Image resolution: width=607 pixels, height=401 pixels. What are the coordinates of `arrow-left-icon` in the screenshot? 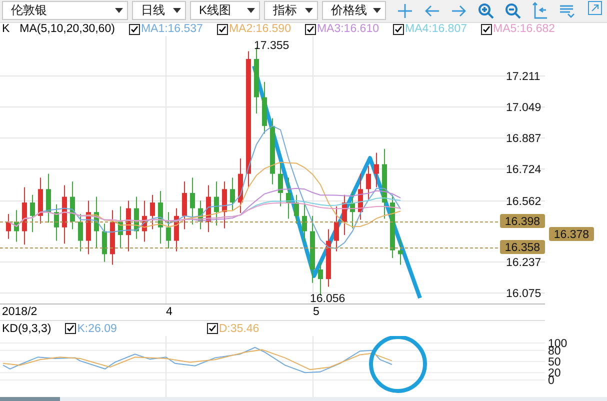 It's located at (432, 10).